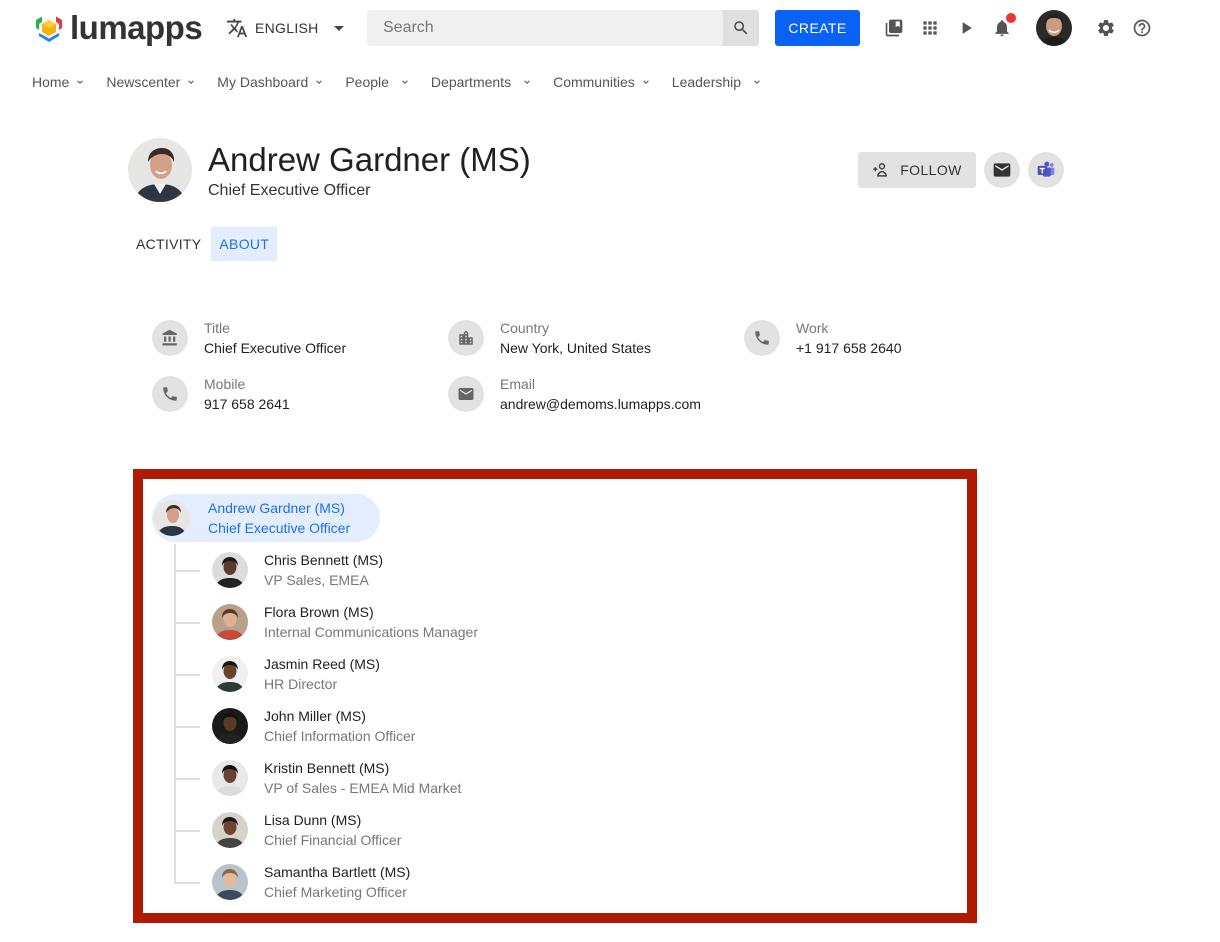  What do you see at coordinates (1003, 26) in the screenshot?
I see `notifications-button` at bounding box center [1003, 26].